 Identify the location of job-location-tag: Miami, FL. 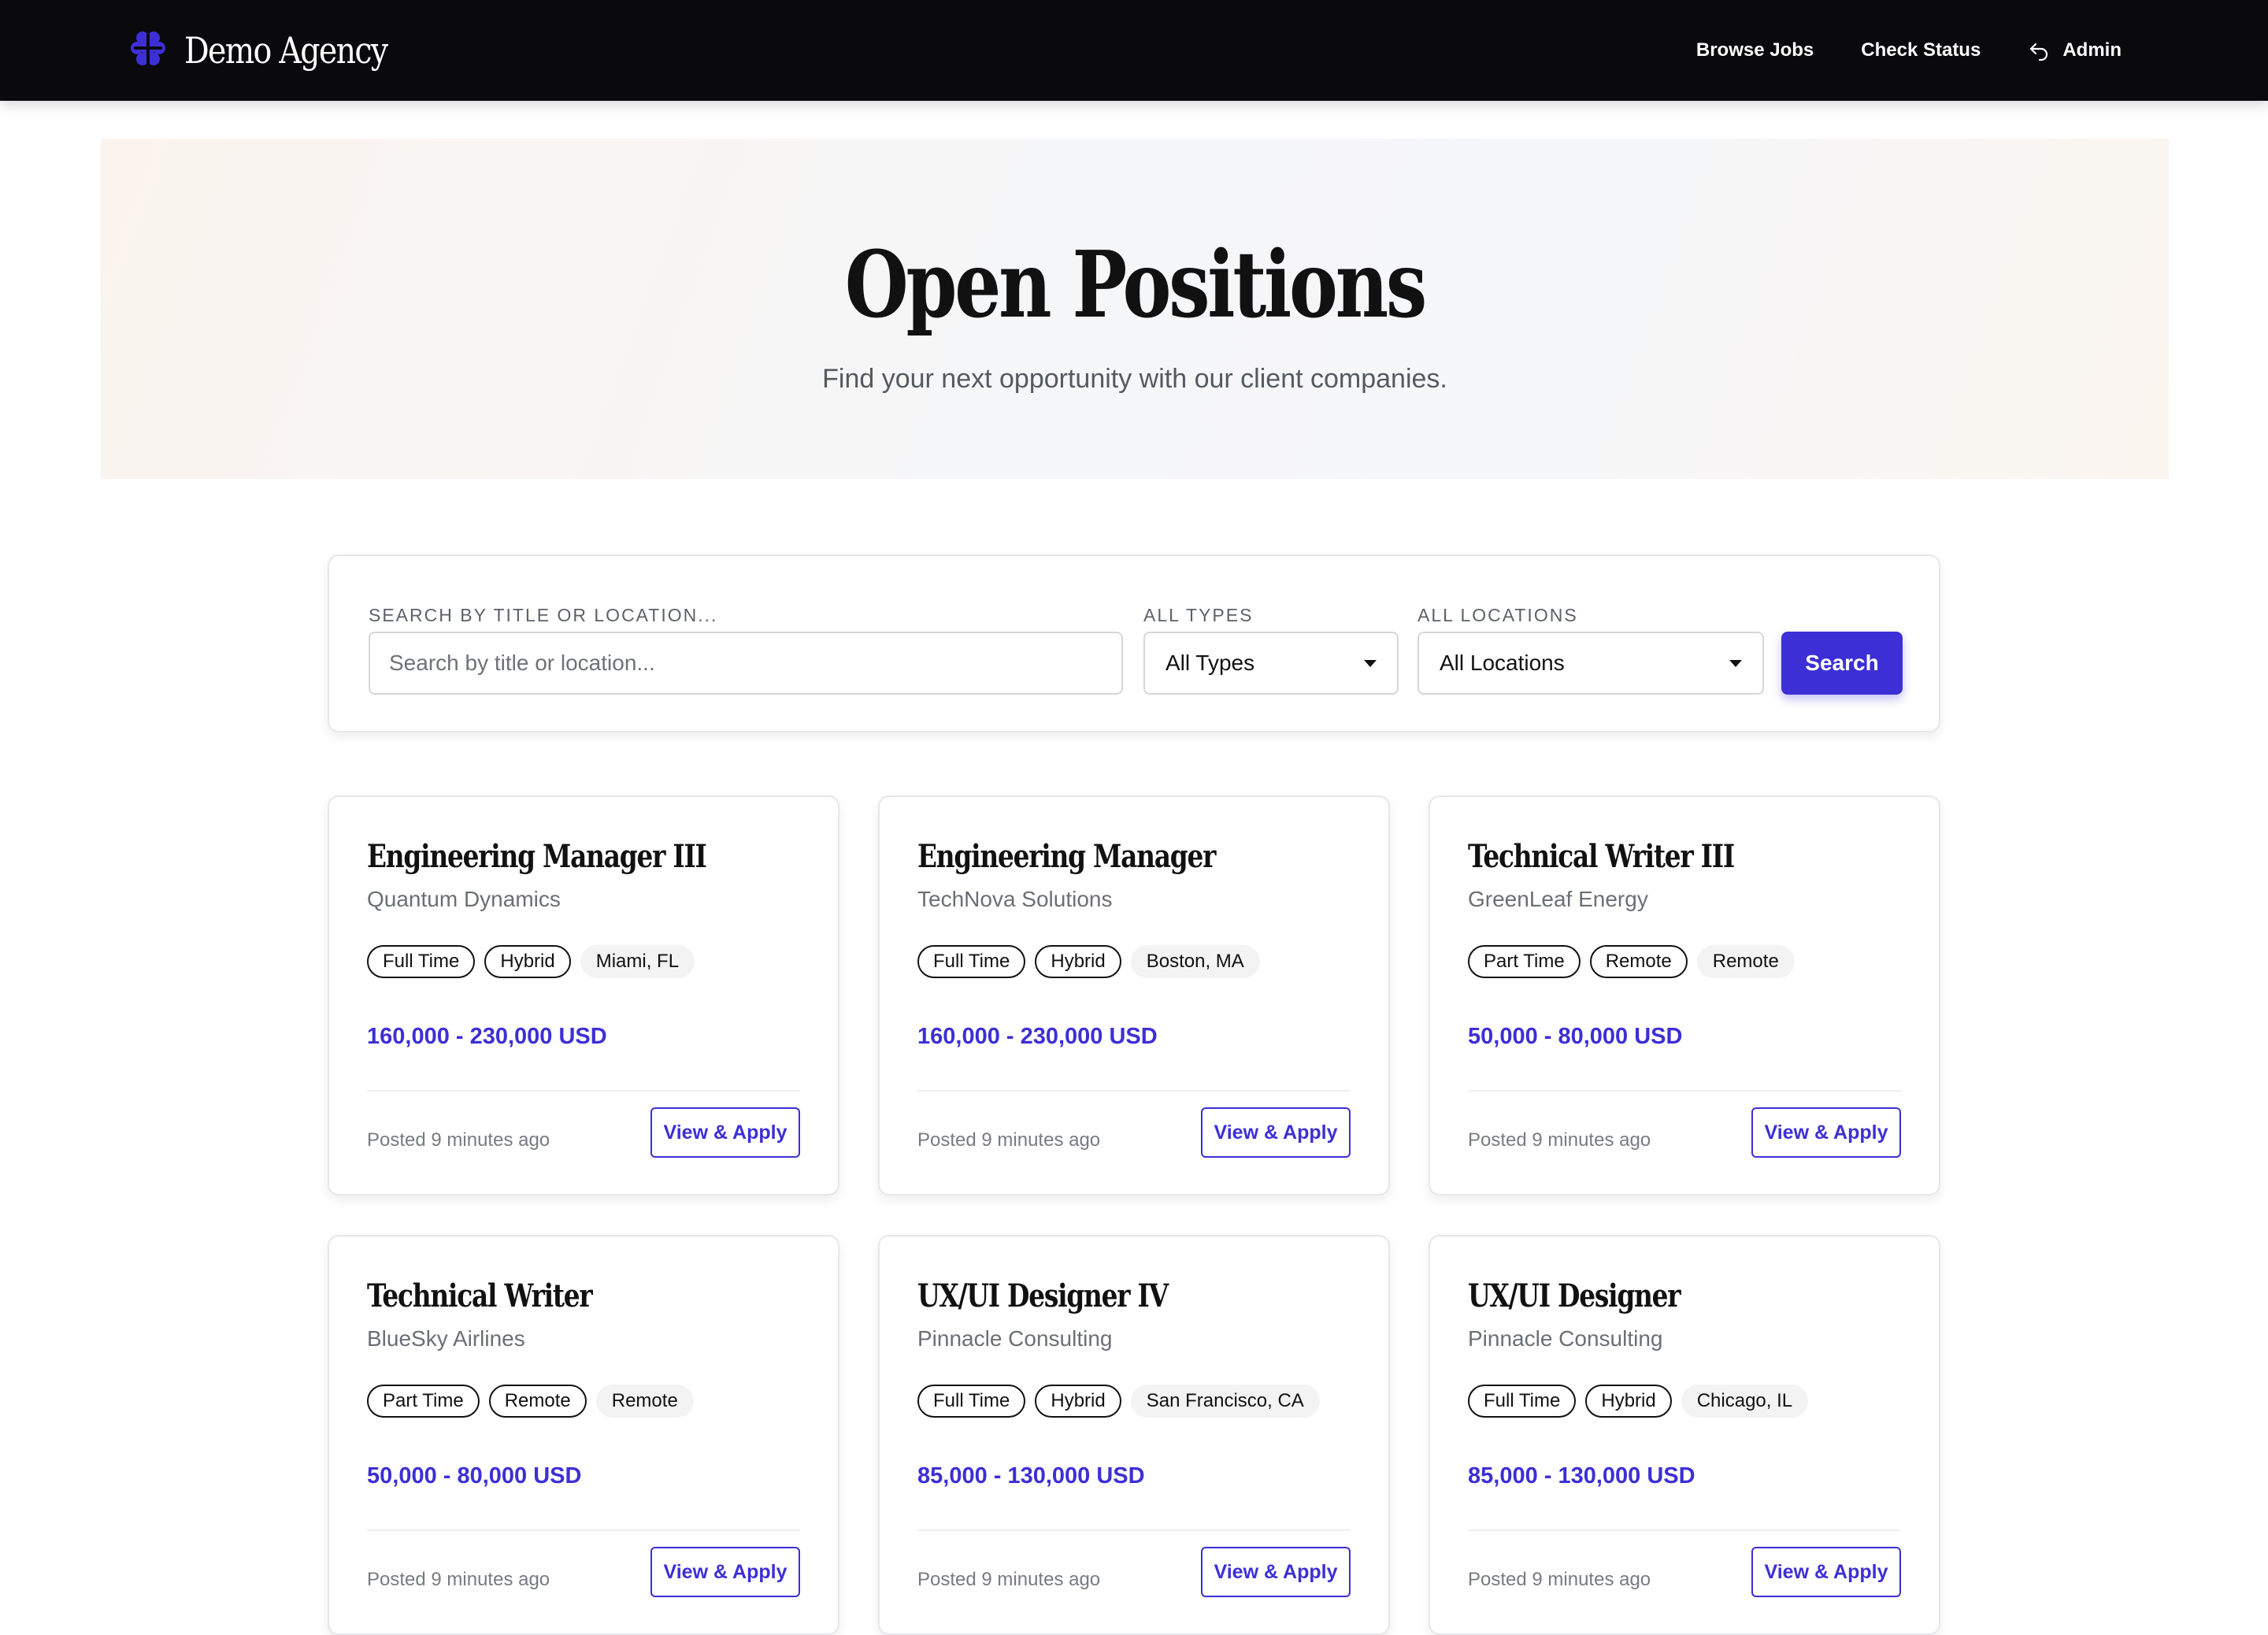
(637, 961).